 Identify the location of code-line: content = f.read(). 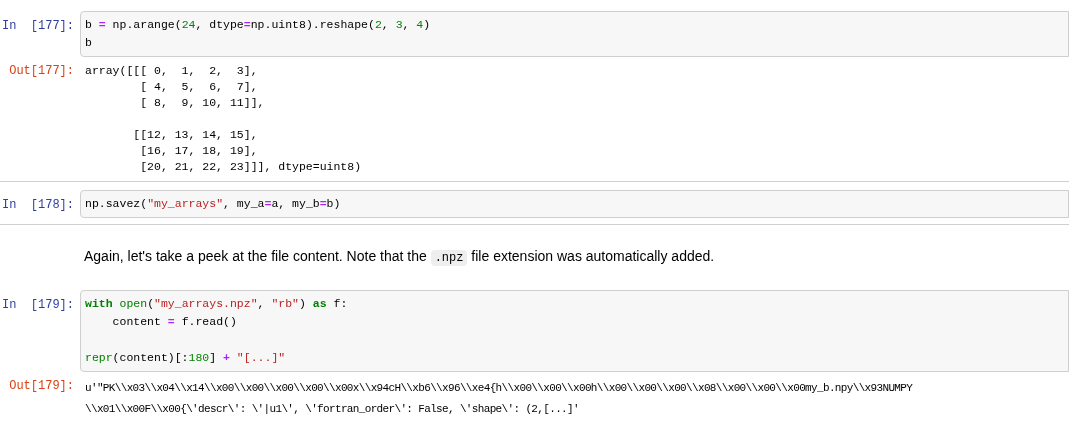
(174, 322).